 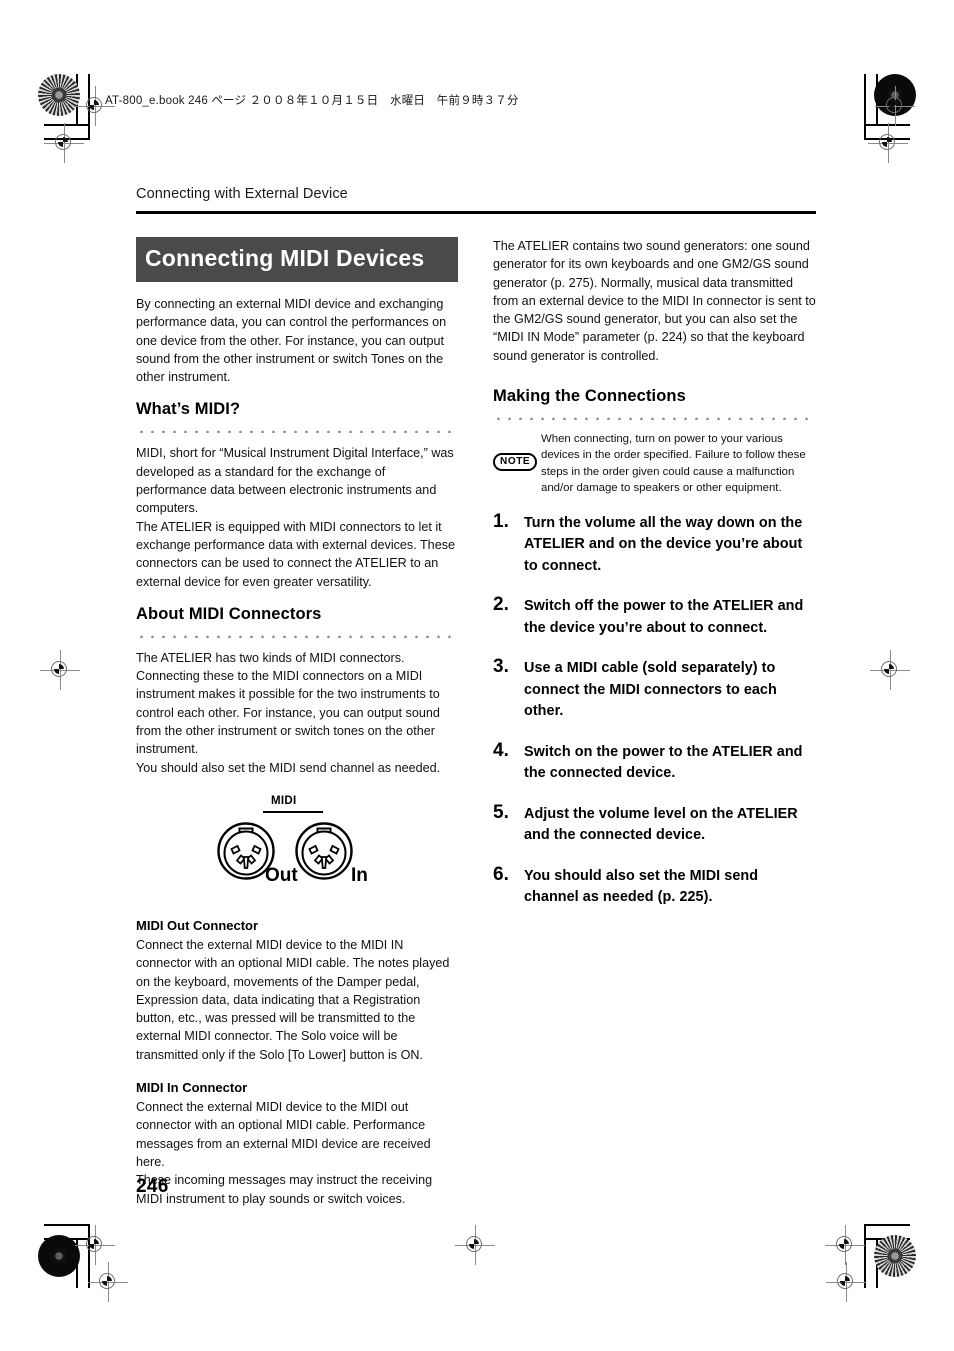 I want to click on registration-cross-left-middle, so click(x=60, y=670).